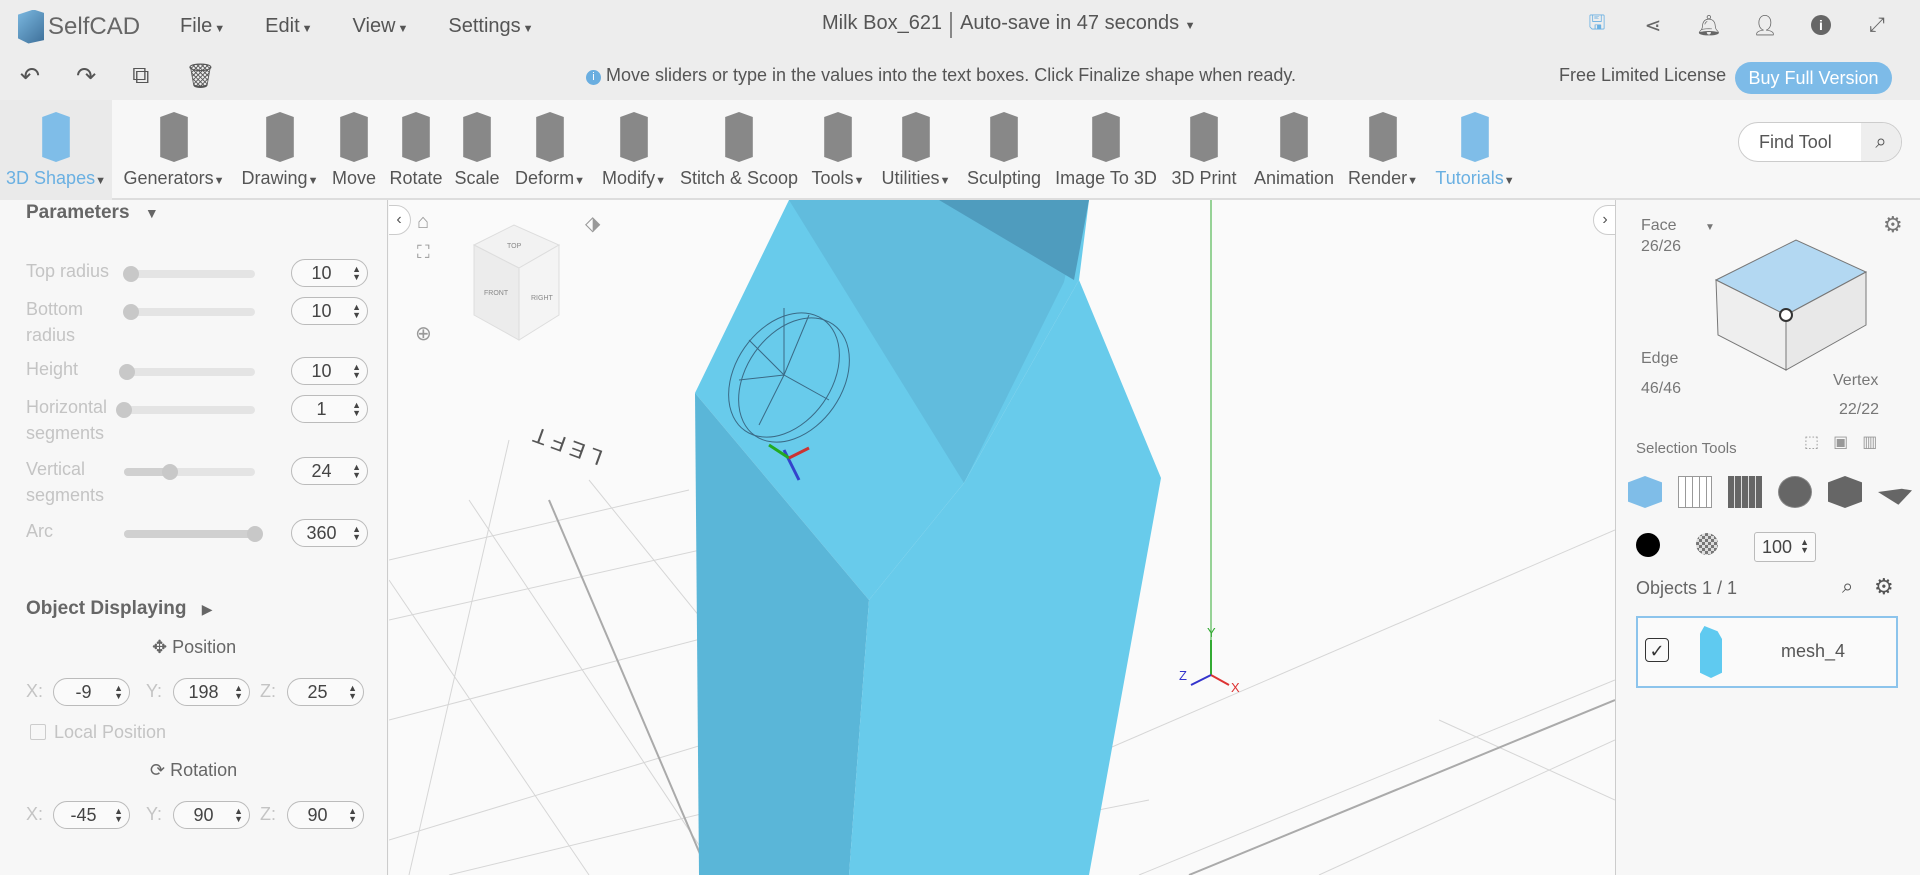 The image size is (1920, 875). I want to click on document-title: Milk Box_621, so click(882, 25).